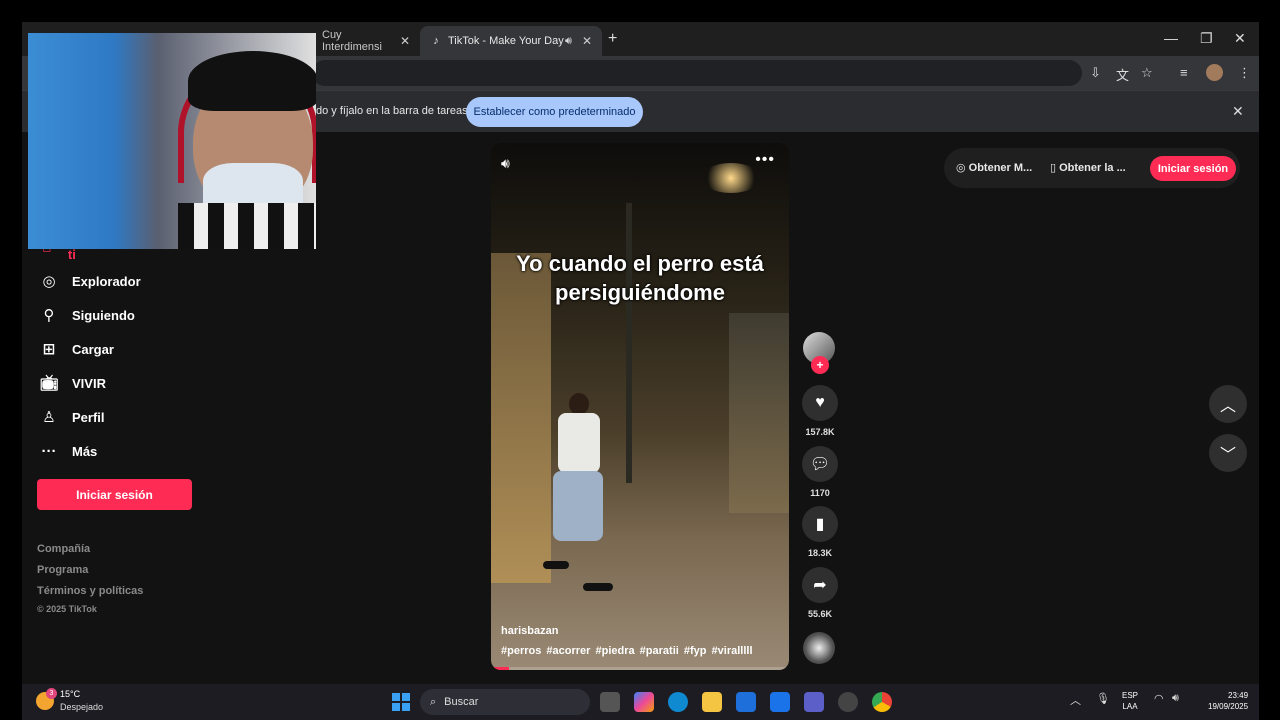 The height and width of the screenshot is (720, 1280). Describe the element at coordinates (759, 413) in the screenshot. I see `building` at that location.